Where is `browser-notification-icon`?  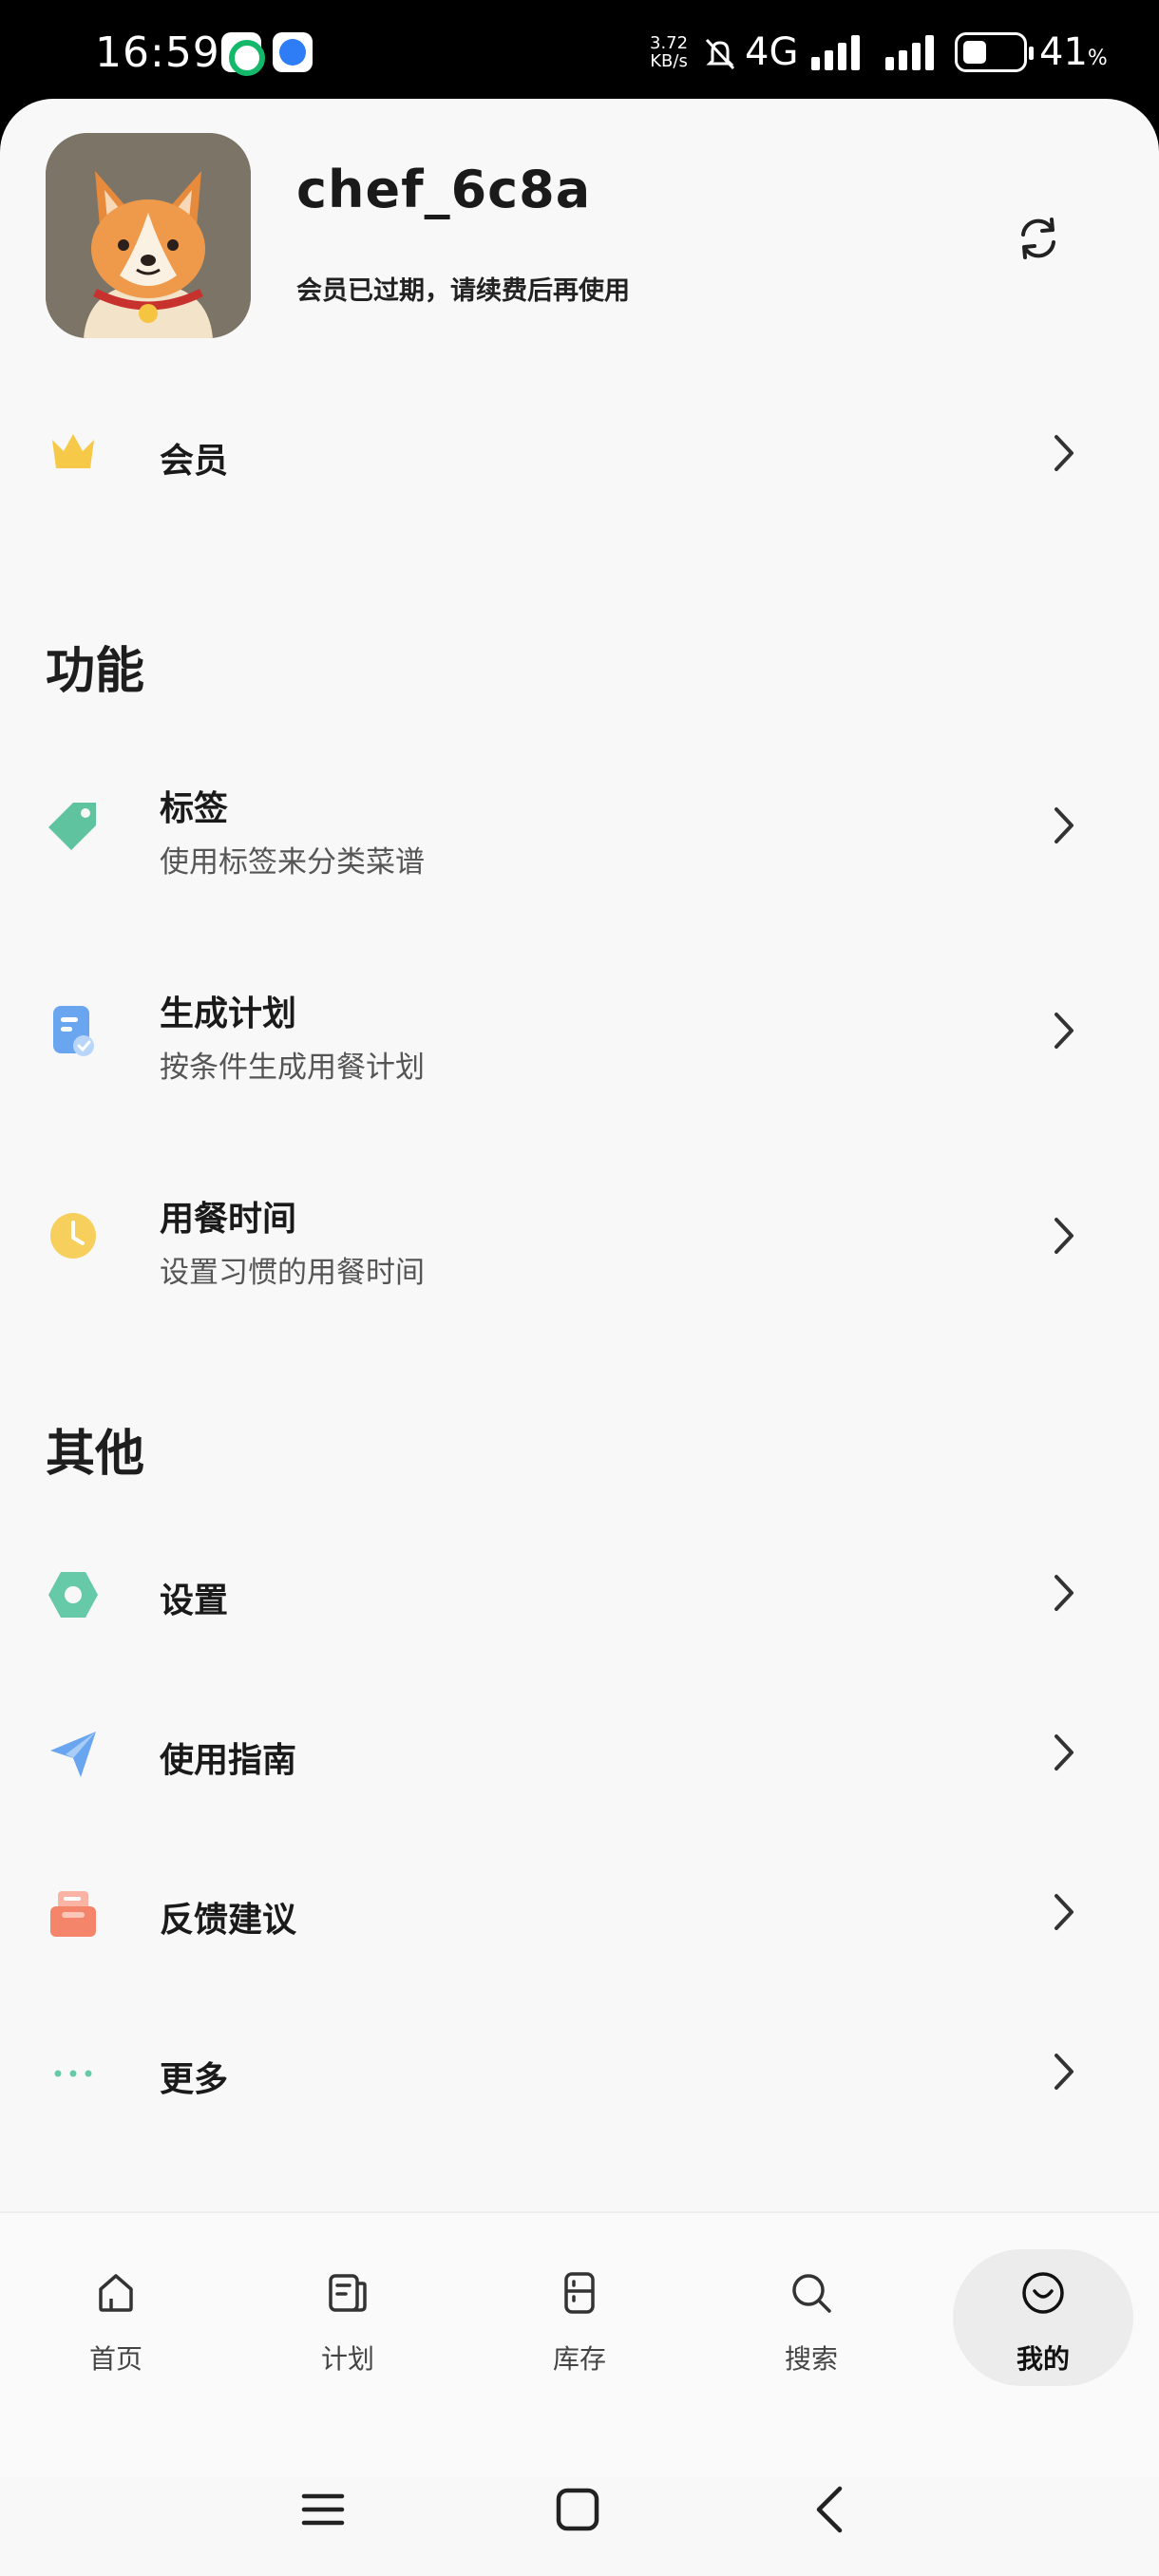
browser-notification-icon is located at coordinates (293, 52).